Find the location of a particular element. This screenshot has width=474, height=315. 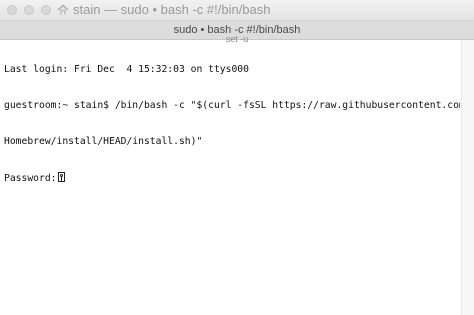

key-icon is located at coordinates (61, 177).